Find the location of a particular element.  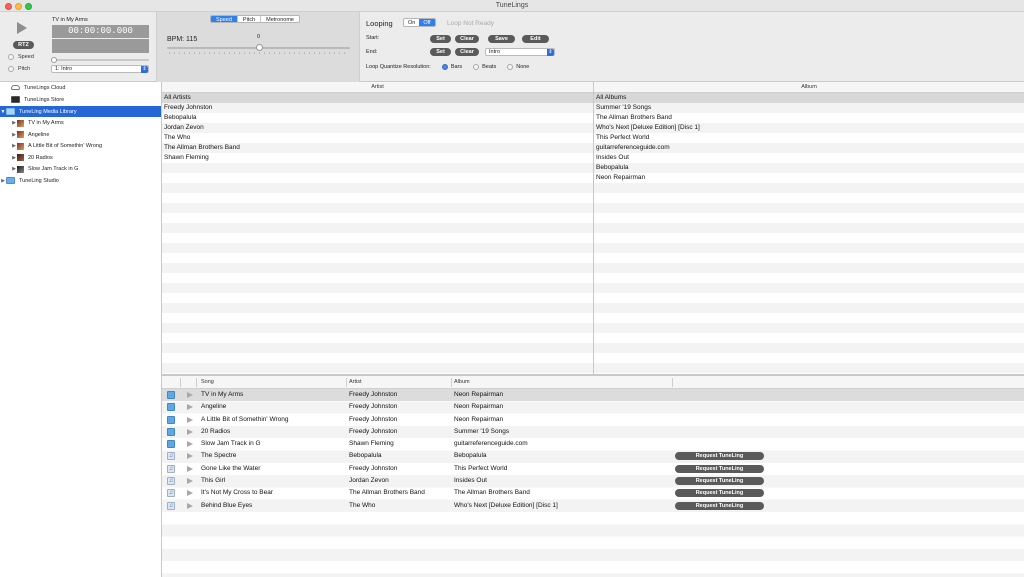

loop-edit-button: Edit is located at coordinates (535, 39).